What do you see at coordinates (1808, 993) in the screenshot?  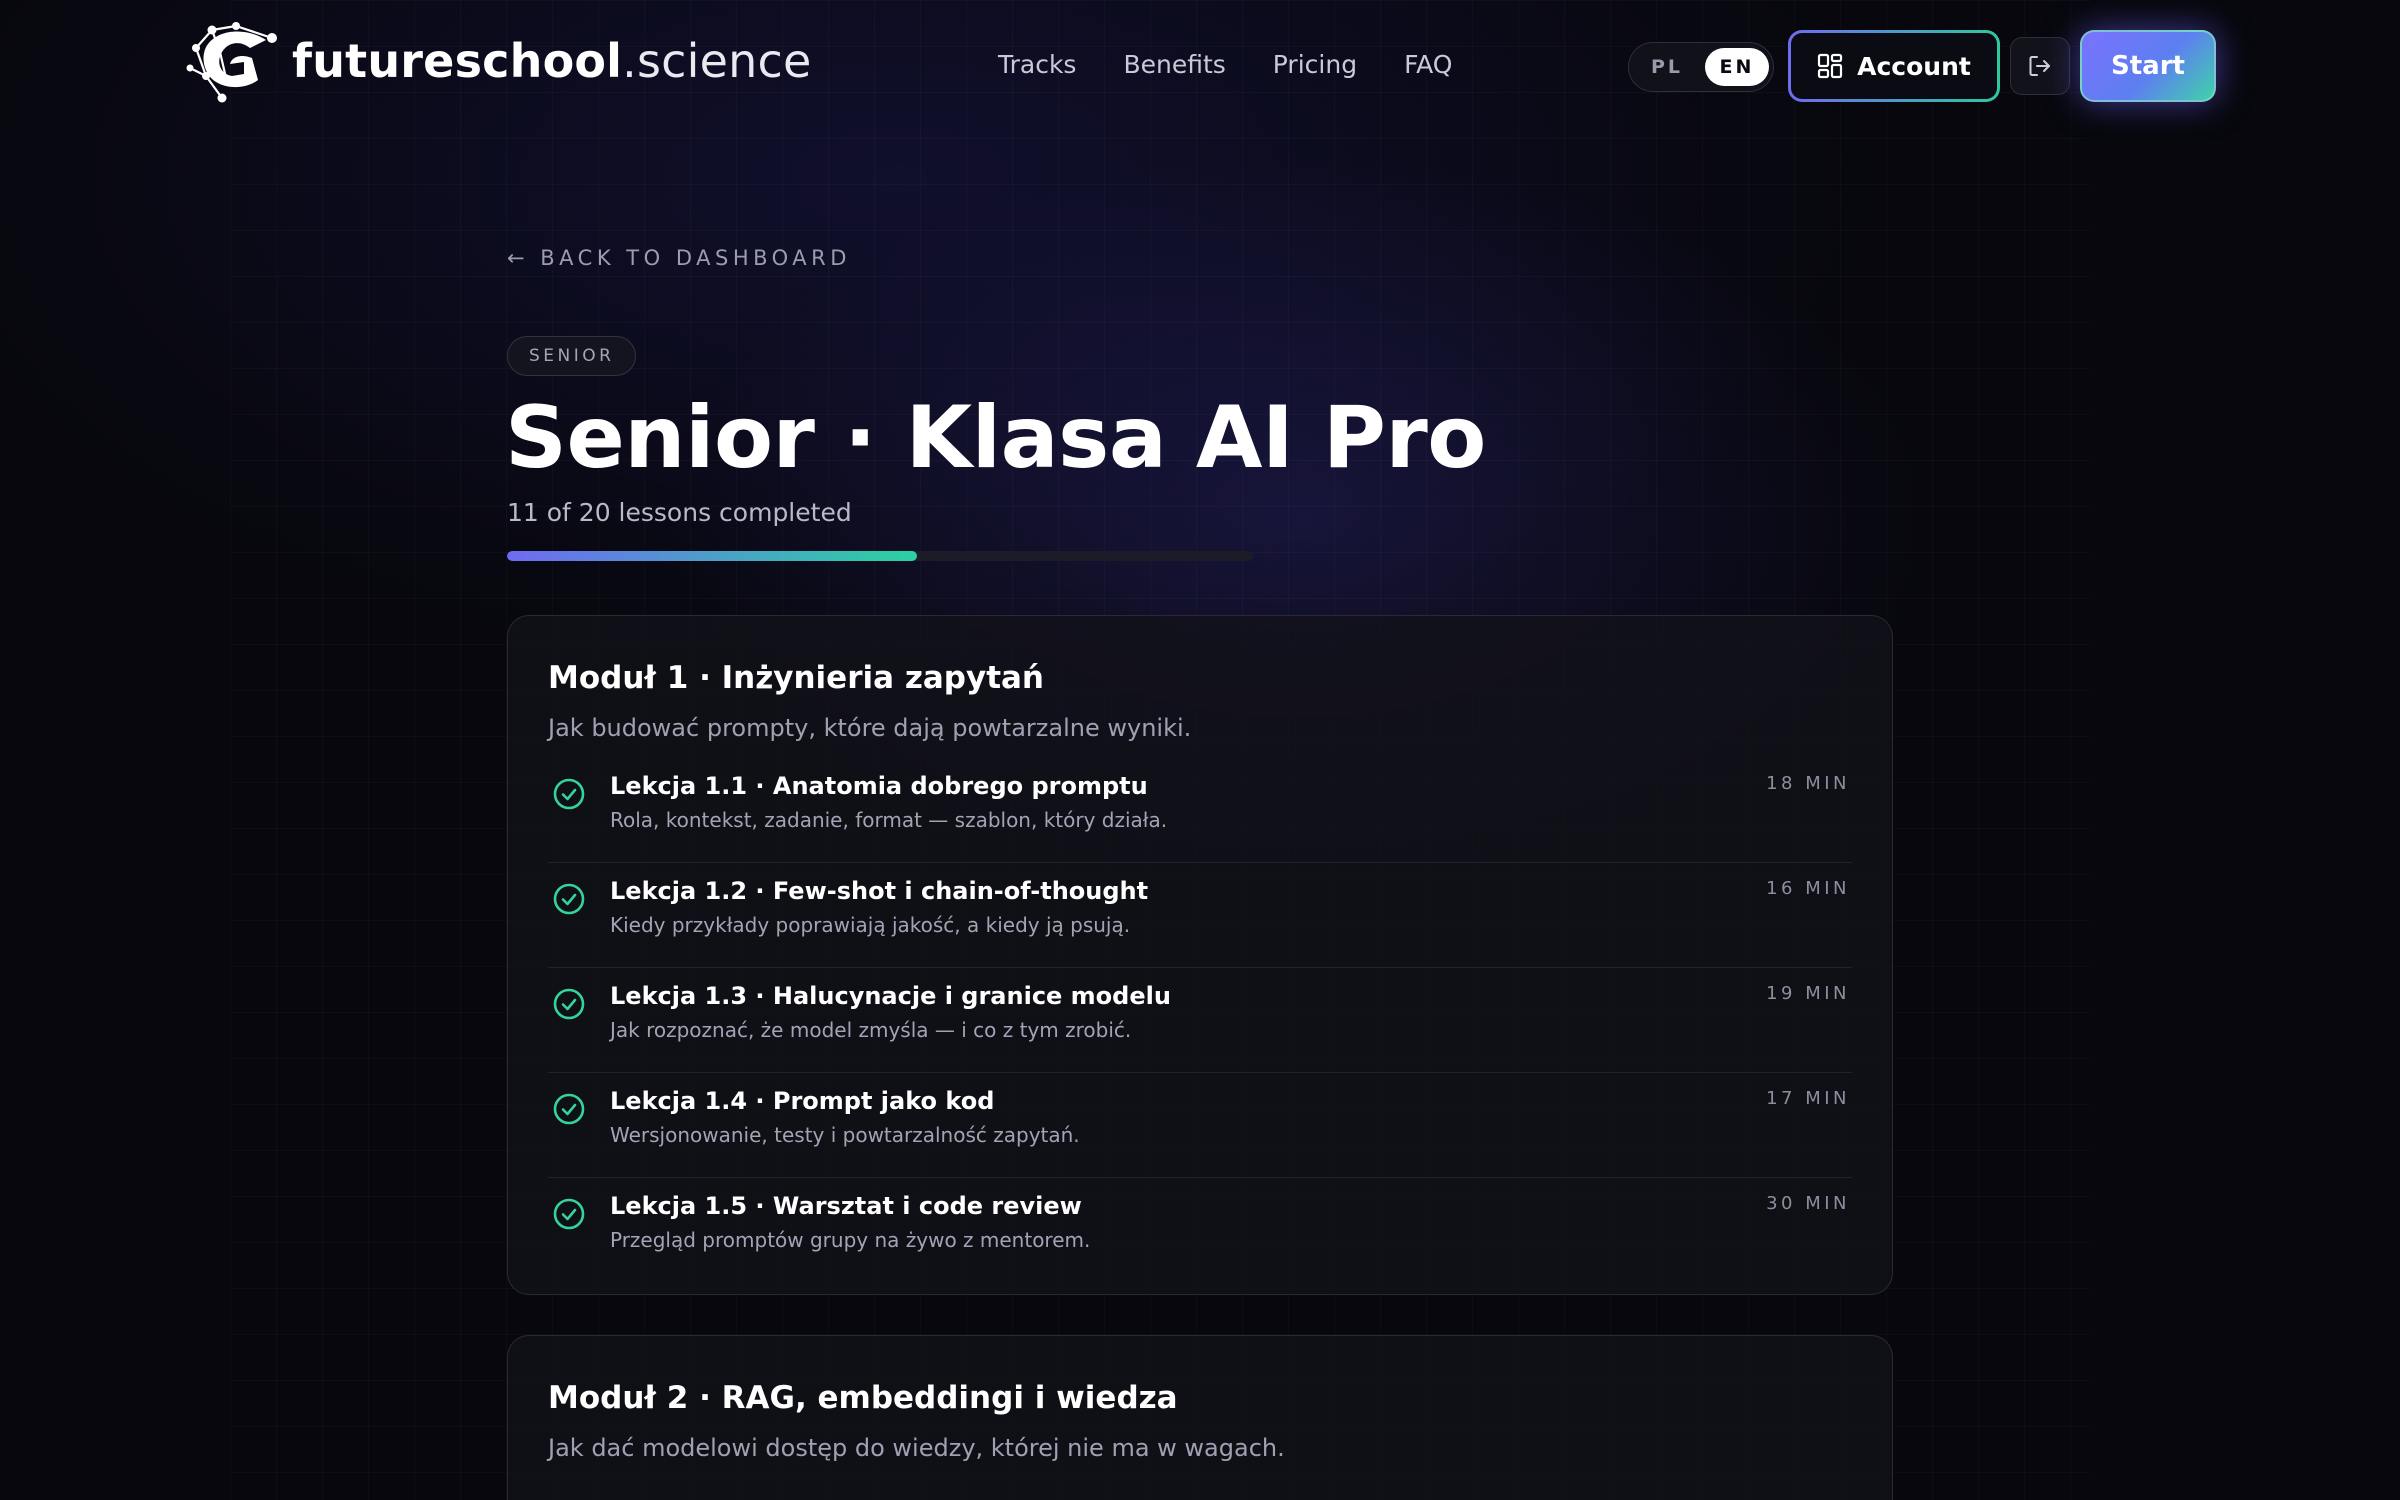 I see `lesson-duration: 19 MIN` at bounding box center [1808, 993].